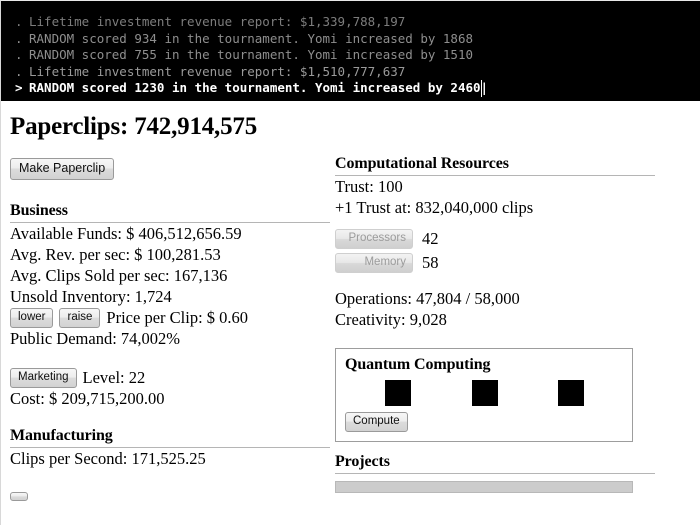 The width and height of the screenshot is (700, 525). I want to click on creativity-value: Creativity: 9,028, so click(391, 319).